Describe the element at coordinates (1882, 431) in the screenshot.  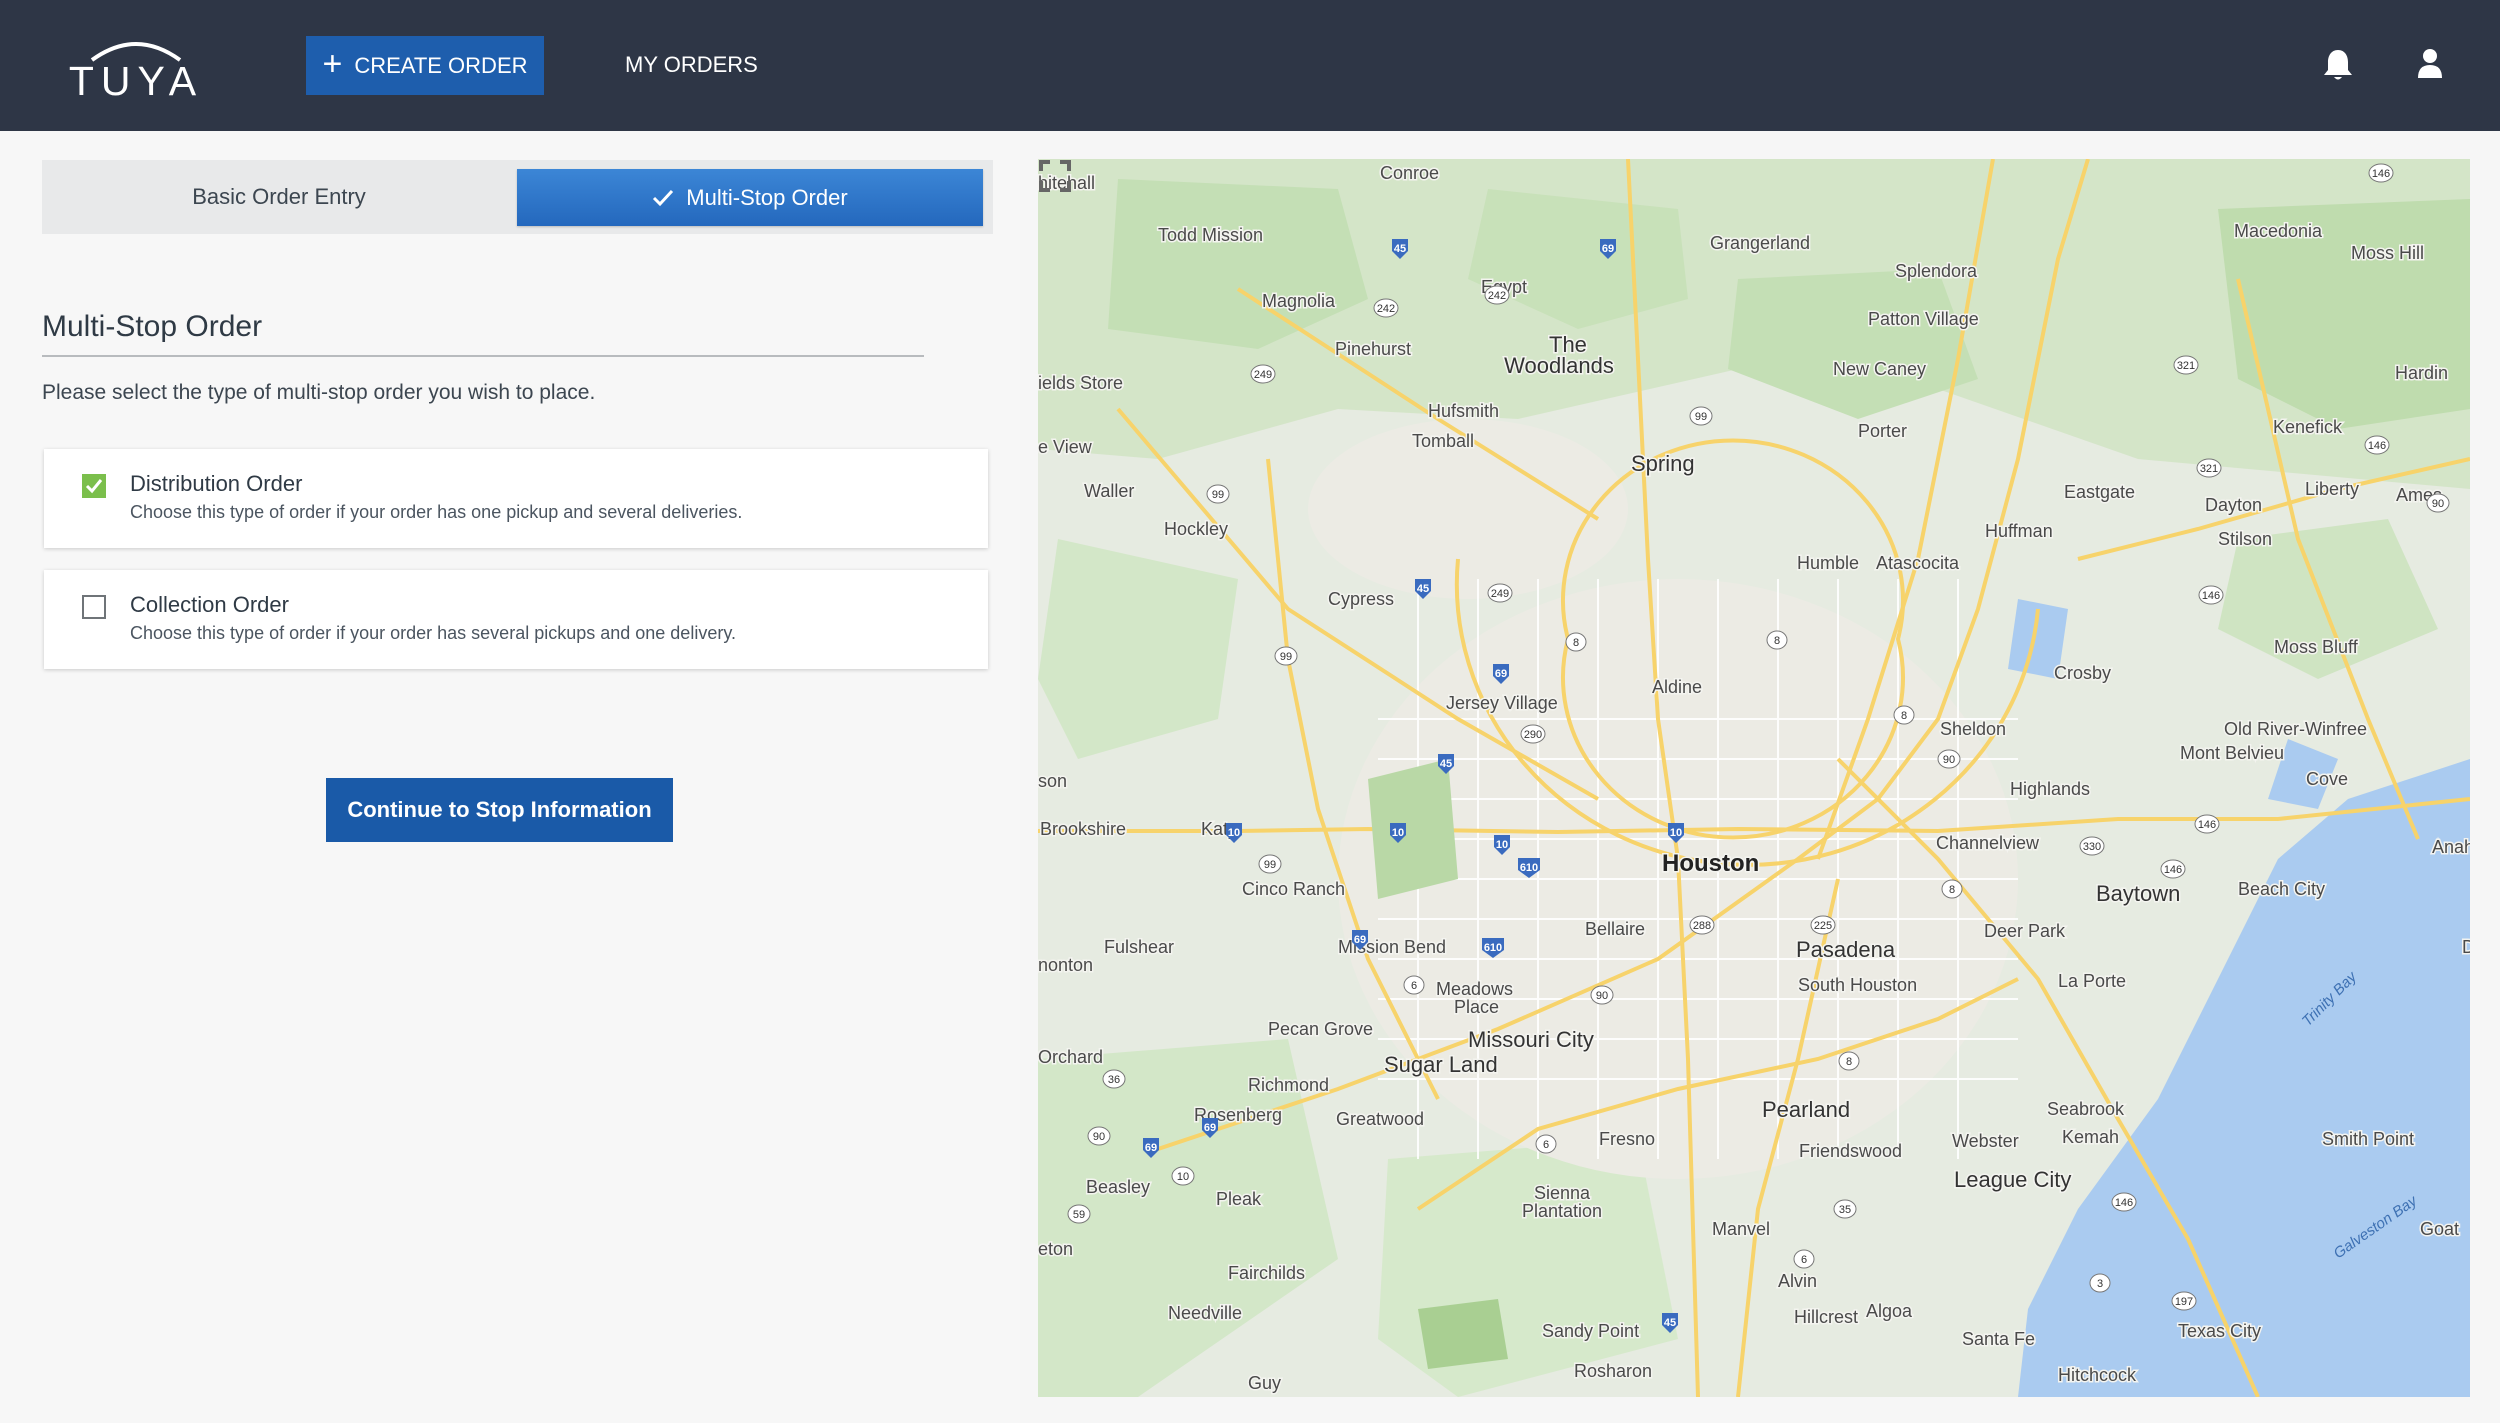
I see `map-label-porter: Porter` at that location.